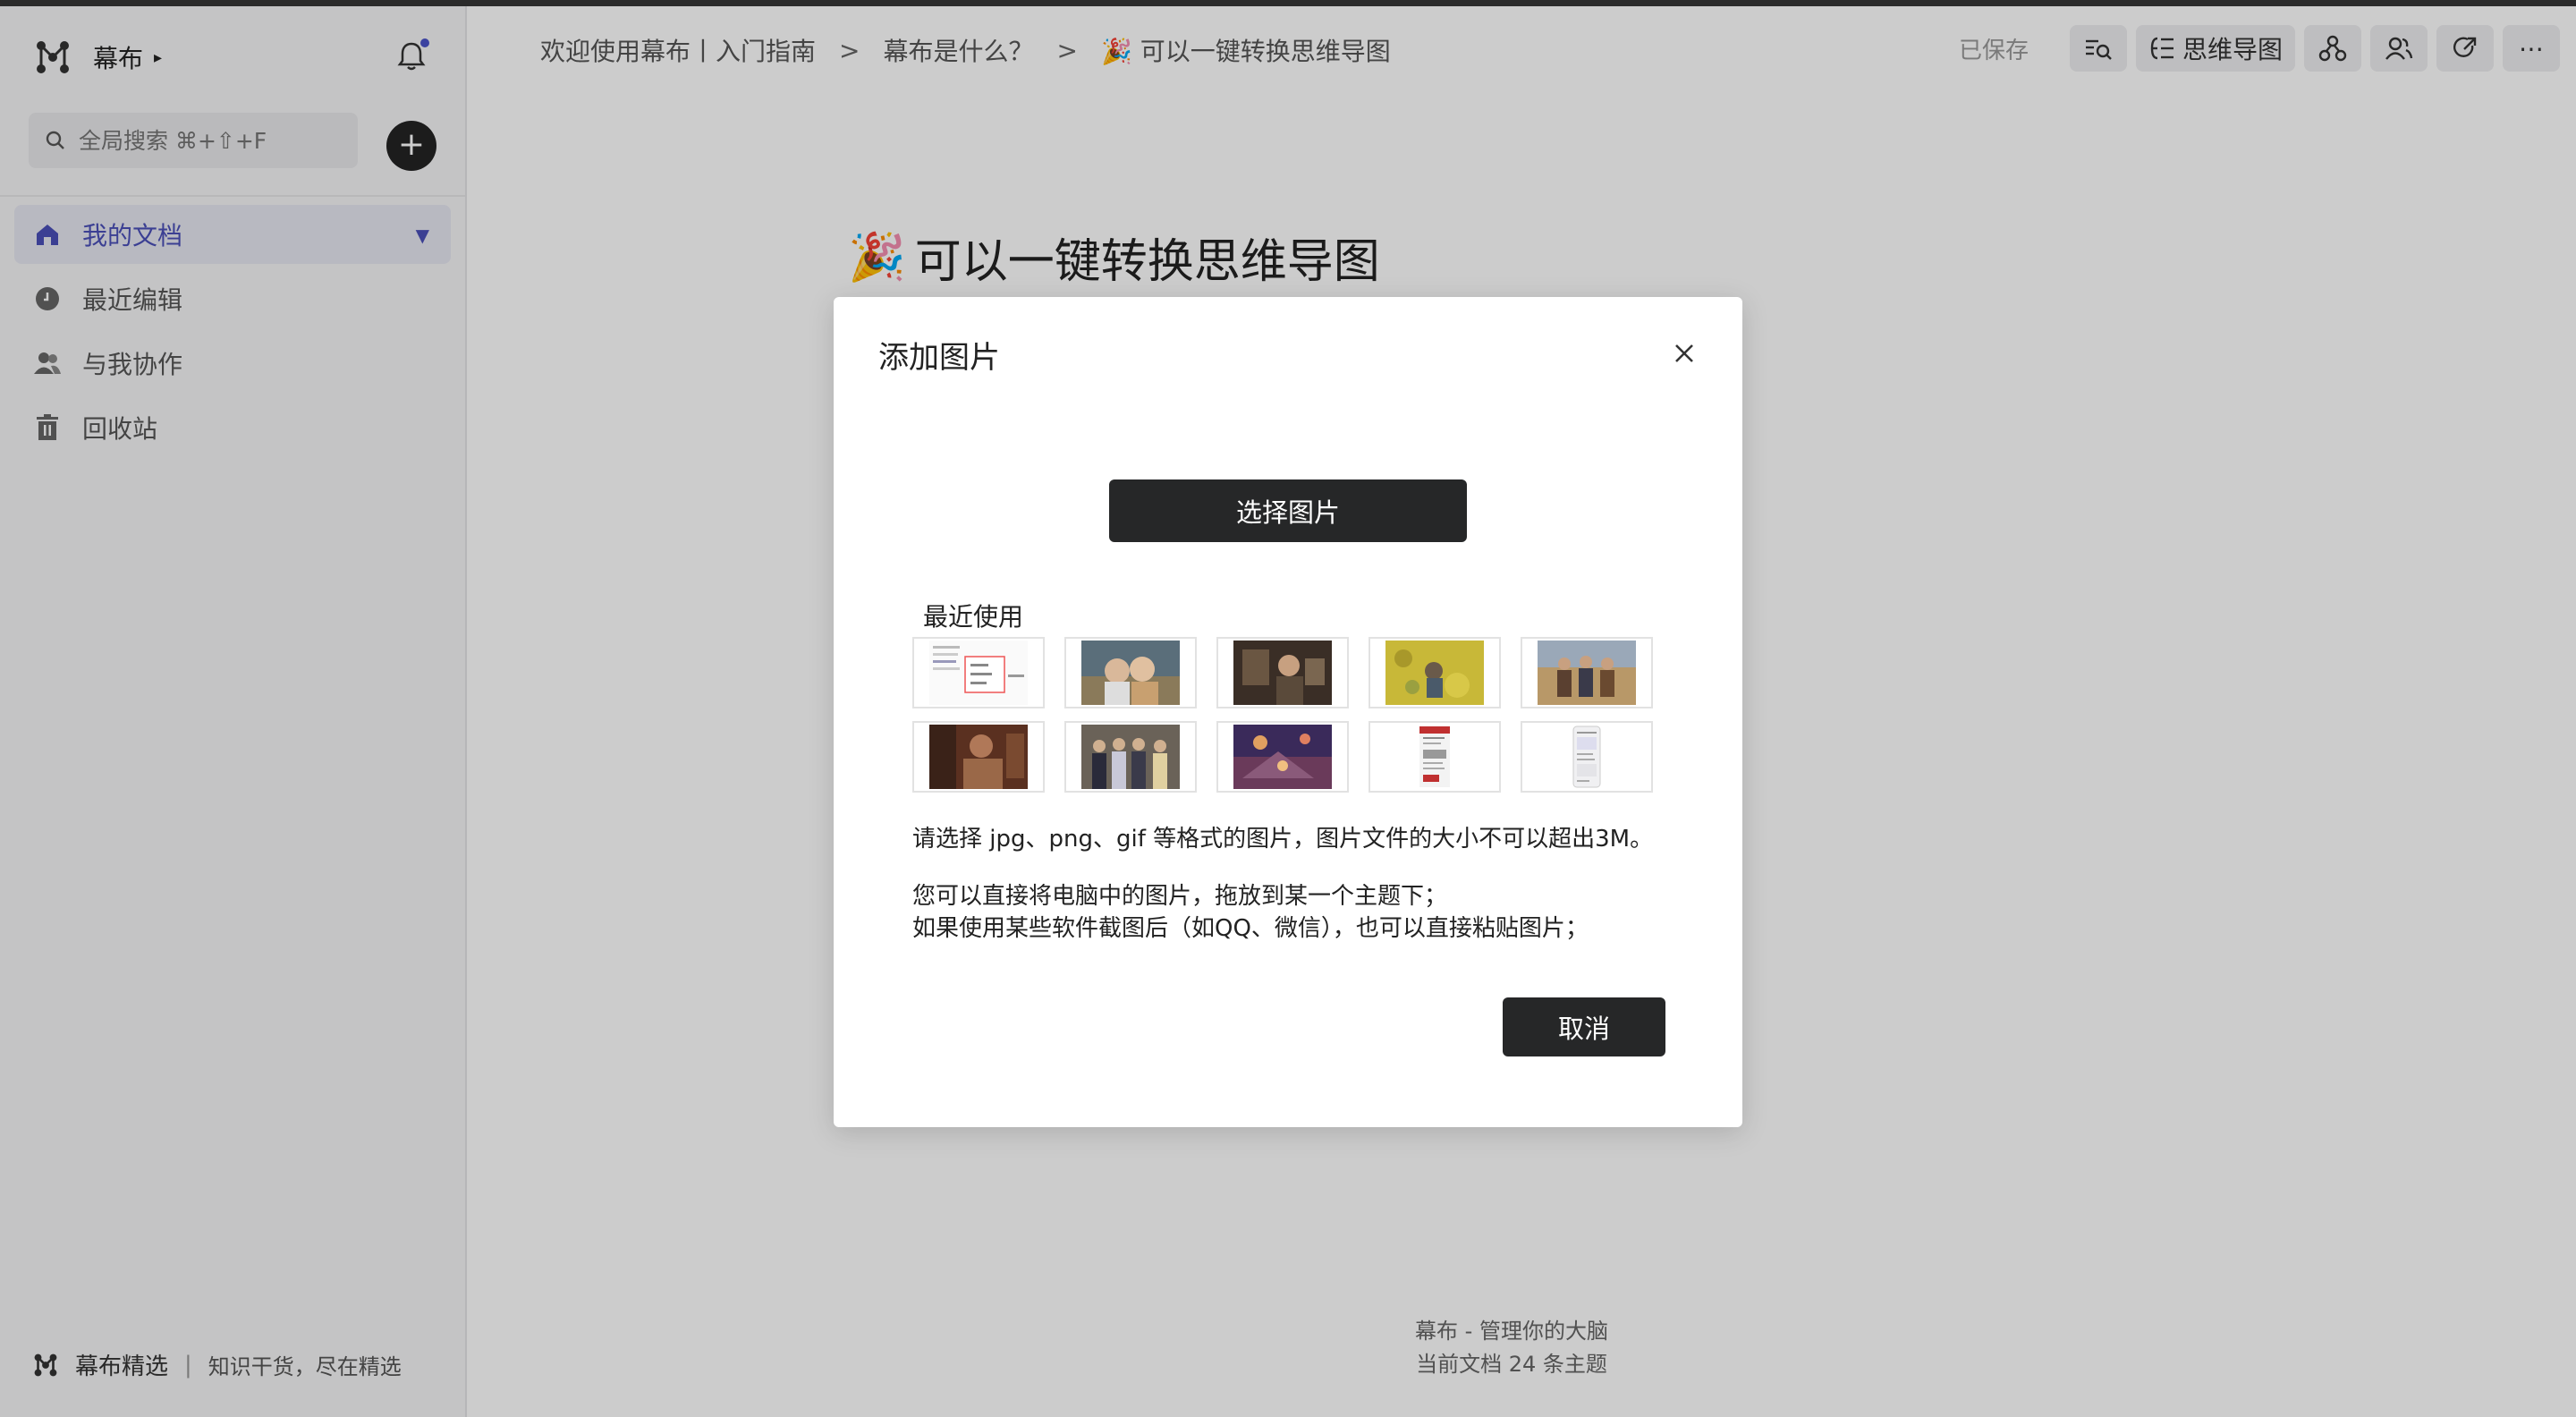  I want to click on window-top-bar, so click(1288, 3).